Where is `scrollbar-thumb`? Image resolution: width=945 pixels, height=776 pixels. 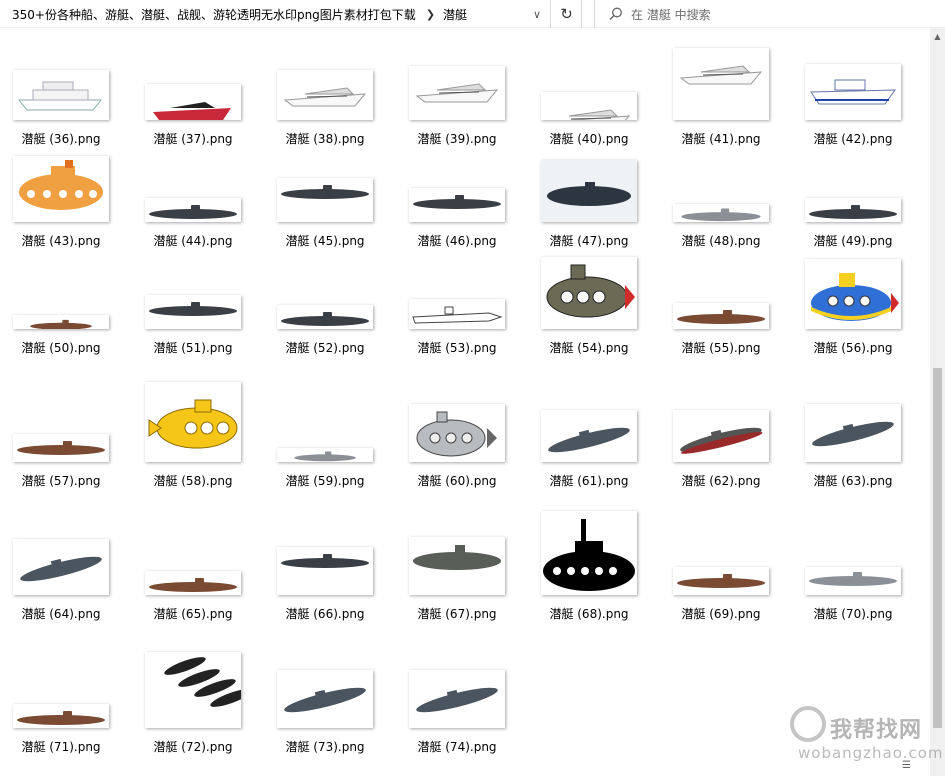
scrollbar-thumb is located at coordinates (937, 548).